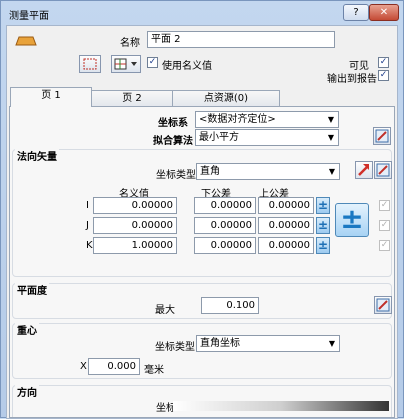 The width and height of the screenshot is (404, 419). I want to click on fit-algorithm-select: 最小平方 ▼, so click(267, 137).